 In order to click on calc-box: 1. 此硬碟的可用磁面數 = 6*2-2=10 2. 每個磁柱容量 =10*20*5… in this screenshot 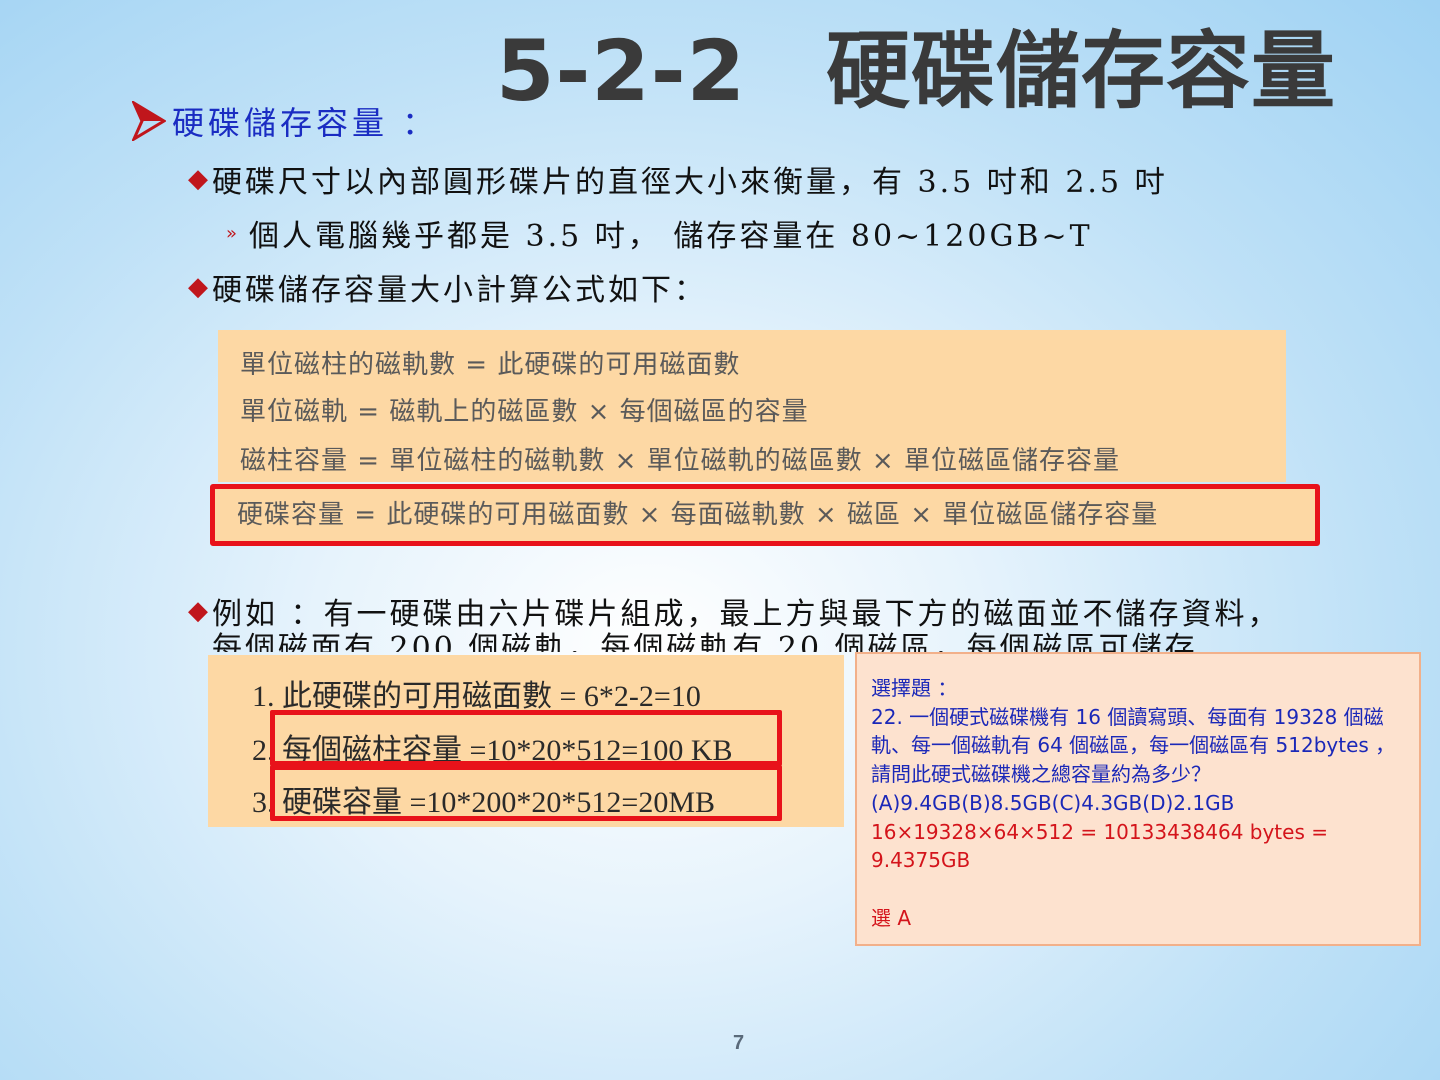, I will do `click(526, 741)`.